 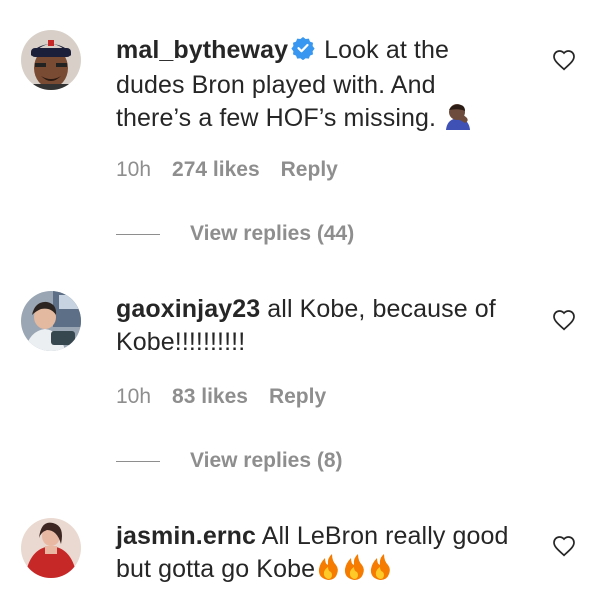 What do you see at coordinates (188, 309) in the screenshot?
I see `comment-username: gaoxinjay23` at bounding box center [188, 309].